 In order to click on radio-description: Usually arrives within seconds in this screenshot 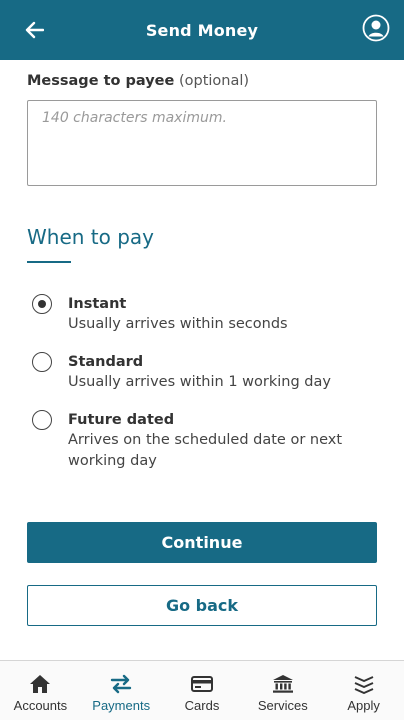, I will do `click(178, 324)`.